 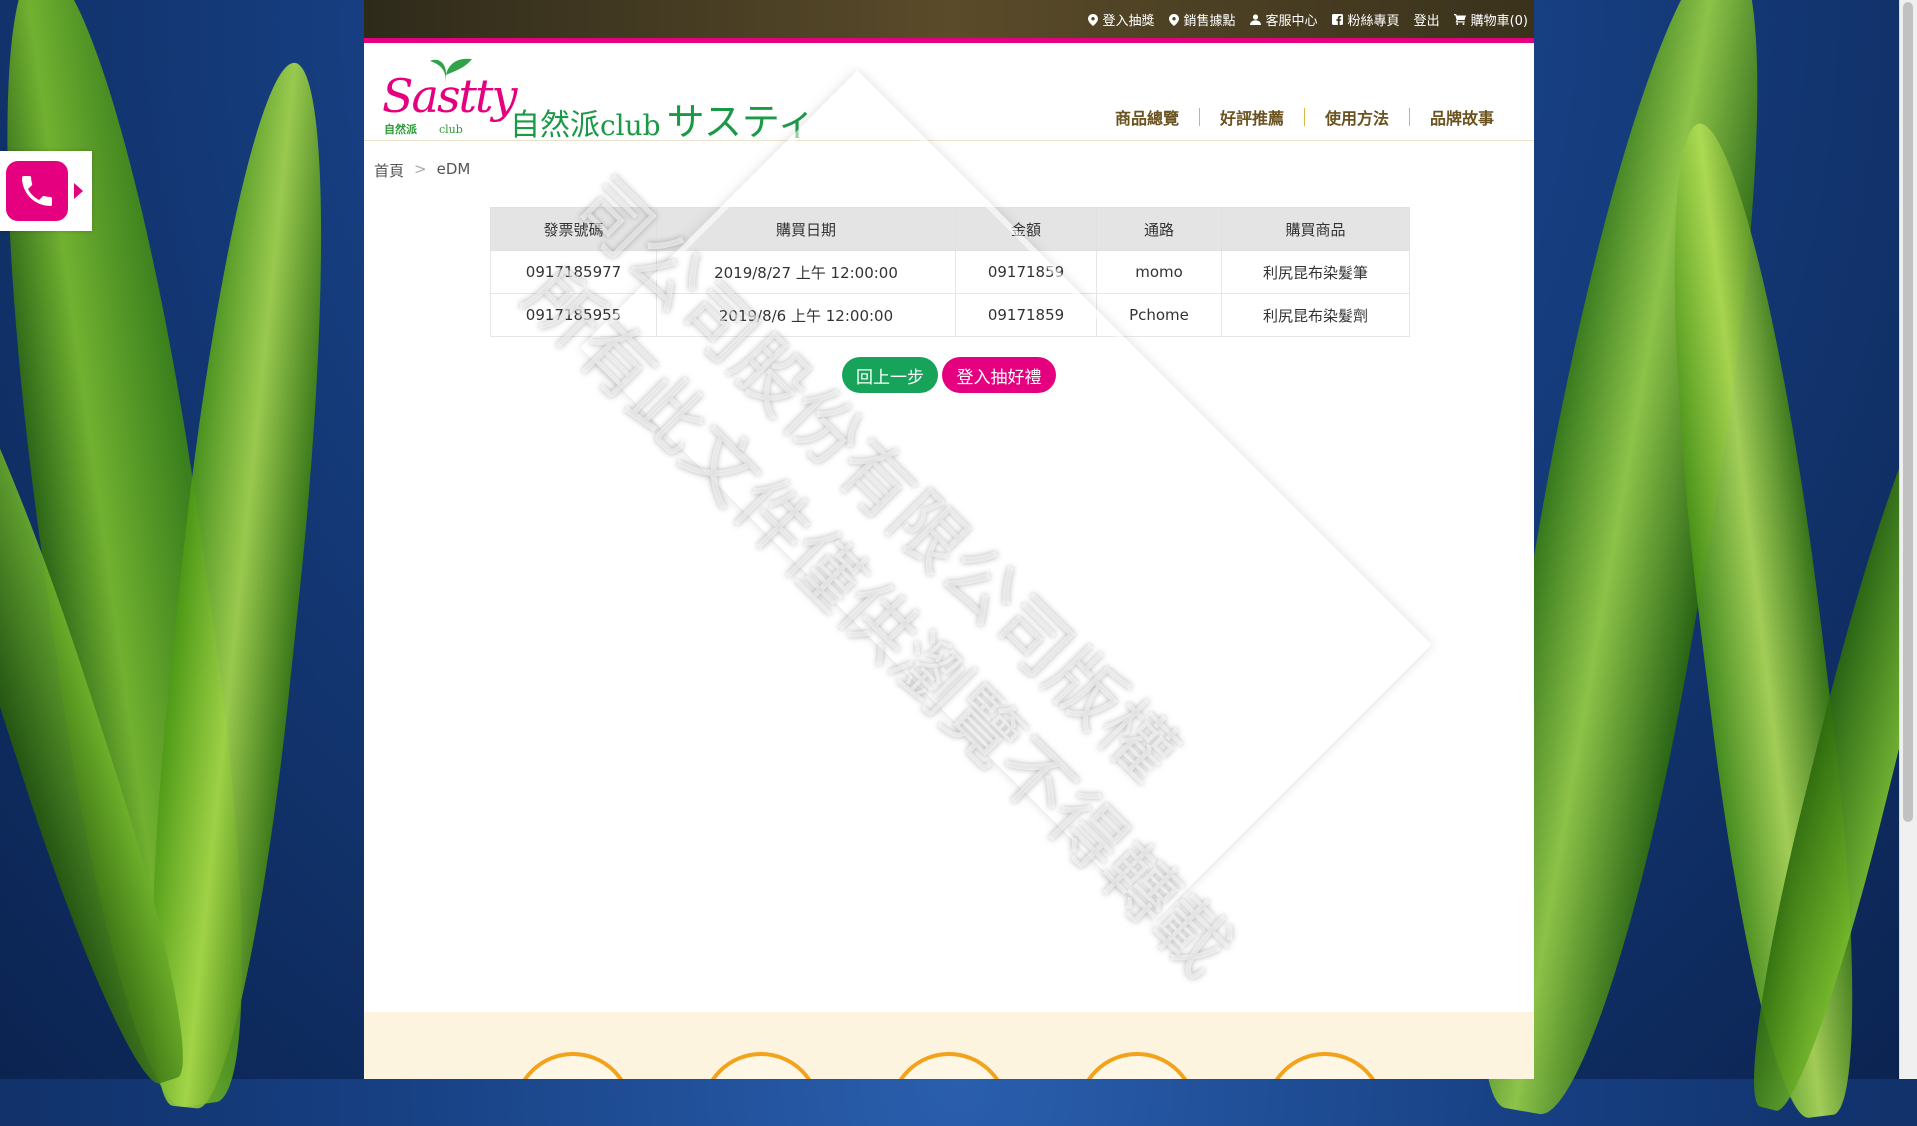 What do you see at coordinates (1209, 21) in the screenshot?
I see `topnav-label: 銷售據點` at bounding box center [1209, 21].